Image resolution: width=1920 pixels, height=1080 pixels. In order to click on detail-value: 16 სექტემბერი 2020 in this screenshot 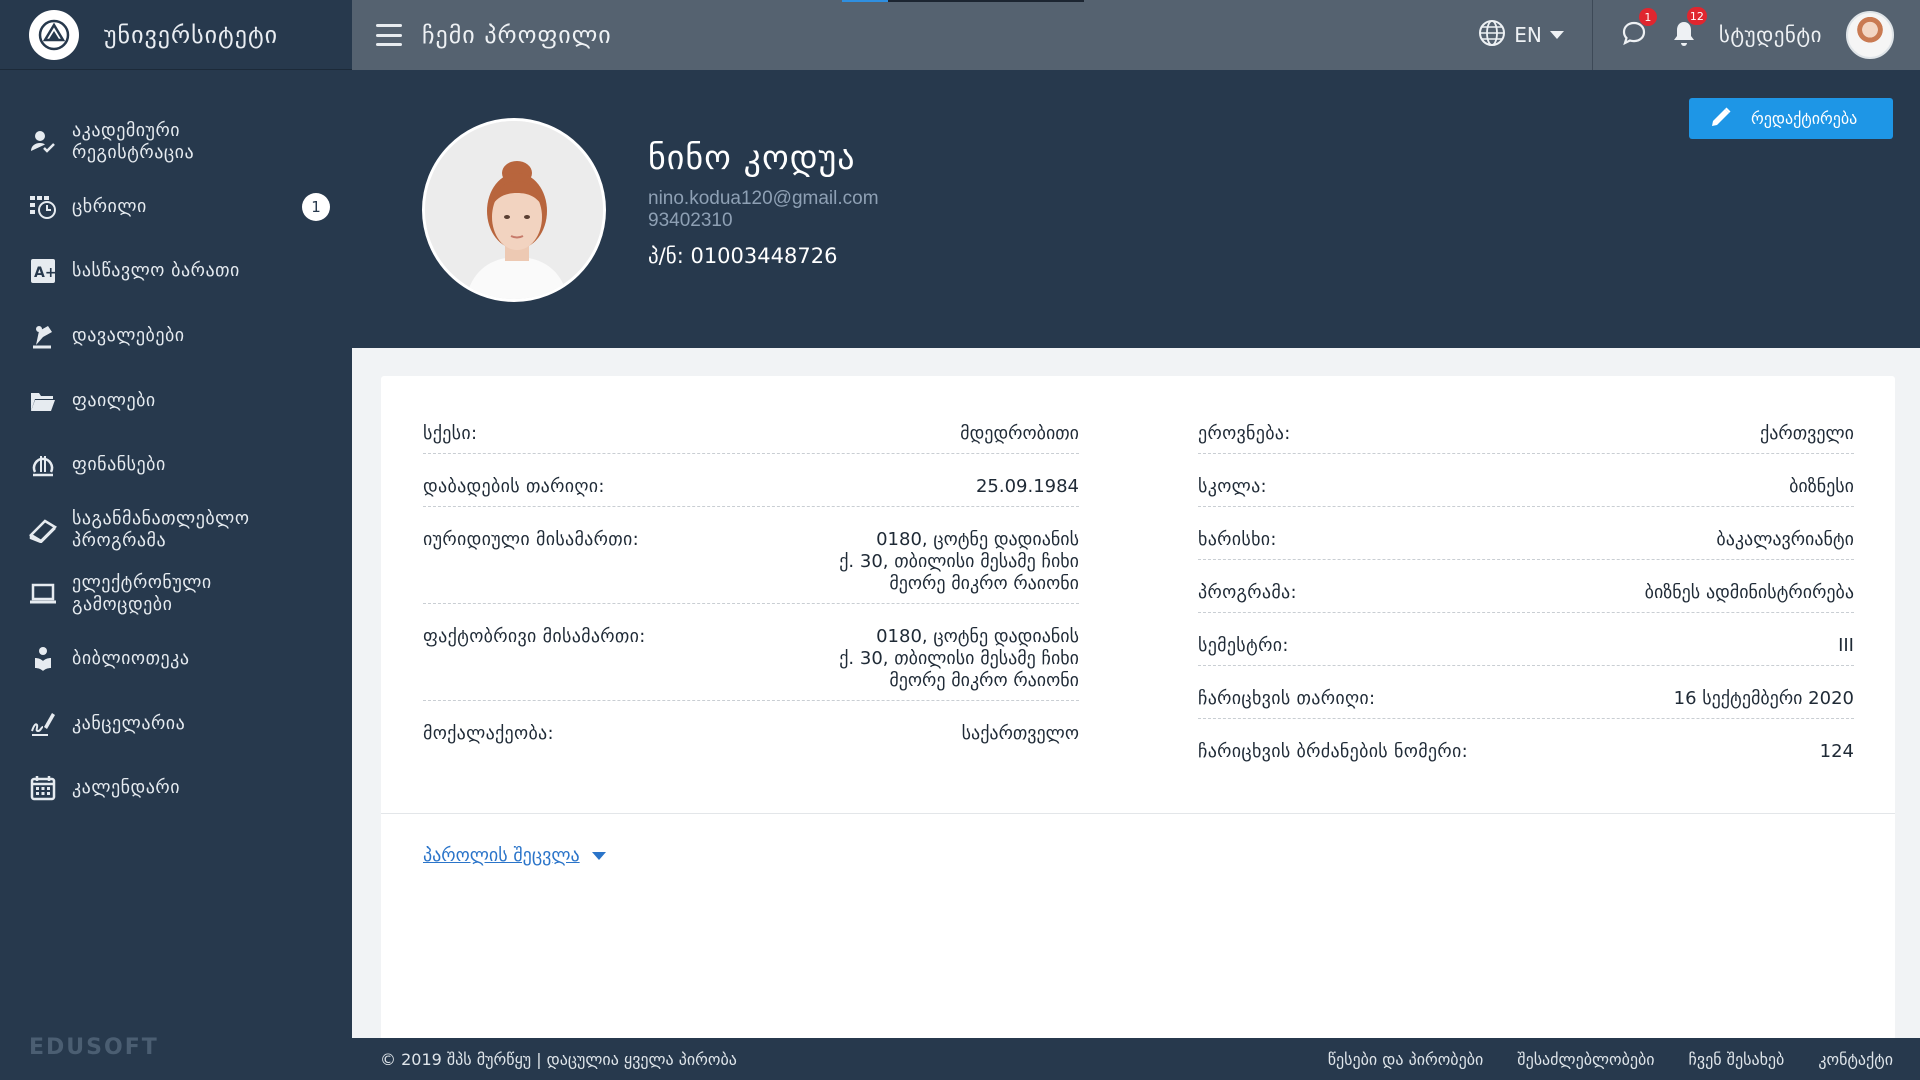, I will do `click(1763, 698)`.